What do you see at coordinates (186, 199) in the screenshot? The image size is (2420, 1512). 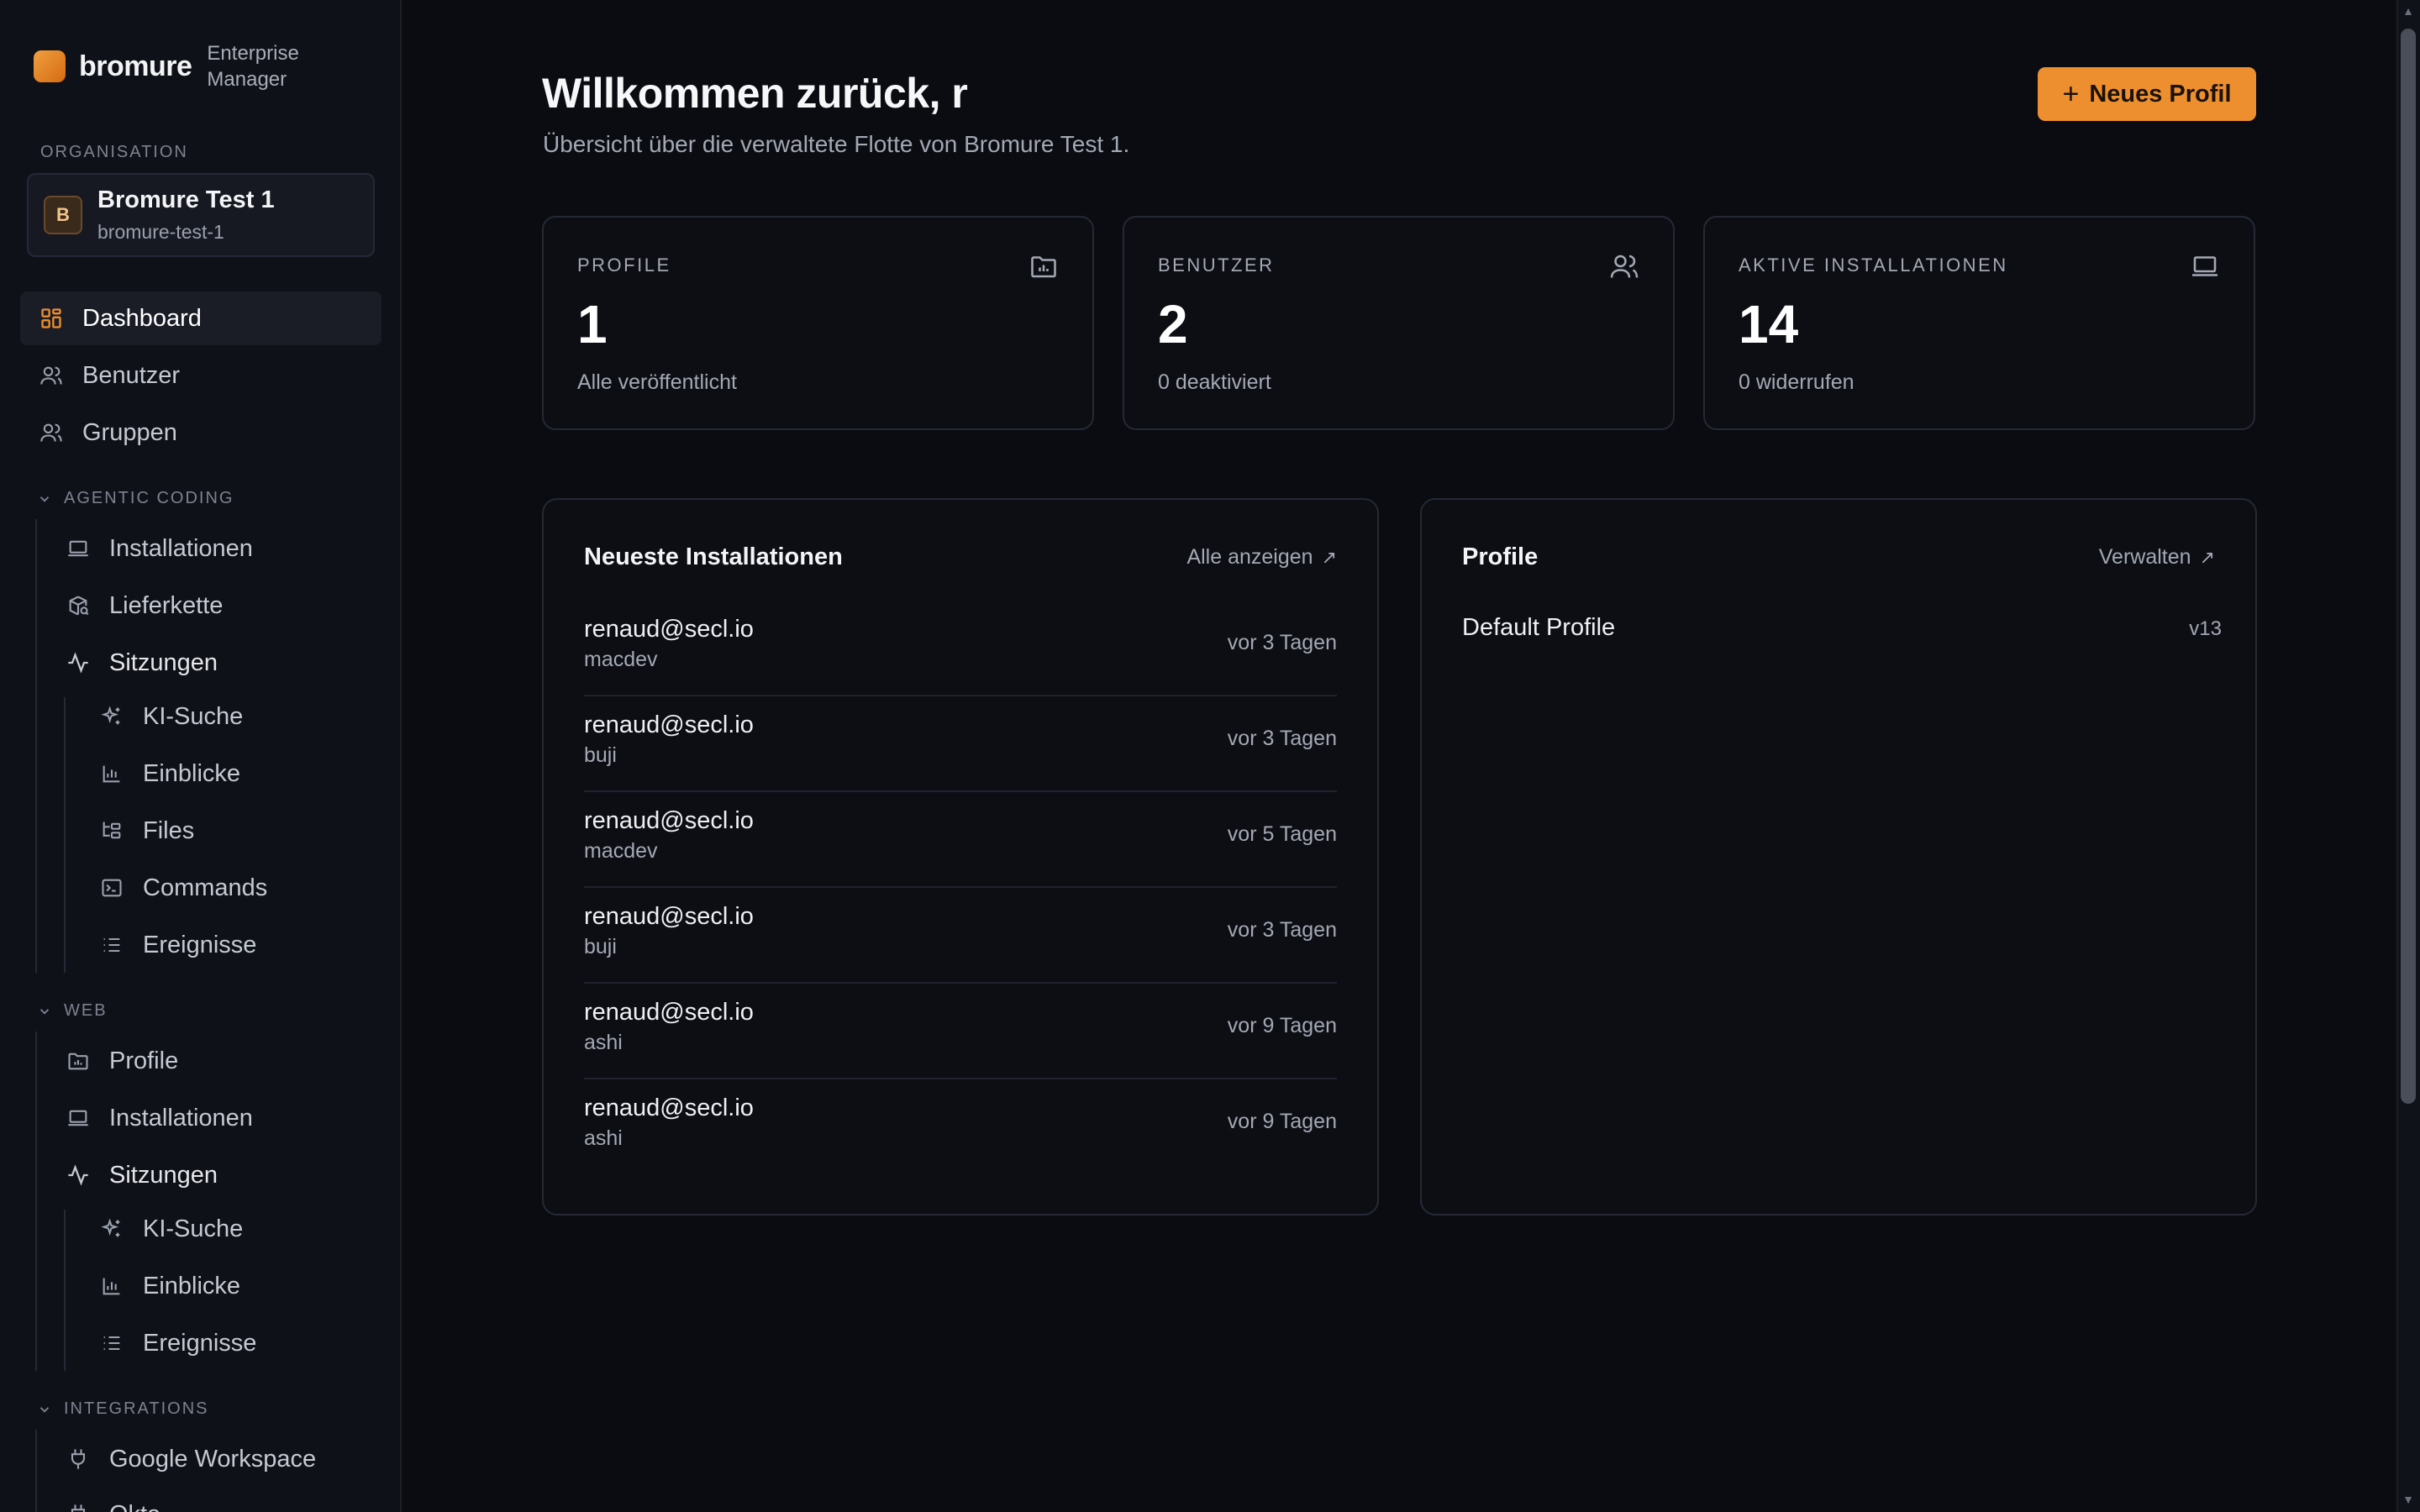 I see `org-name: Bromure Test 1` at bounding box center [186, 199].